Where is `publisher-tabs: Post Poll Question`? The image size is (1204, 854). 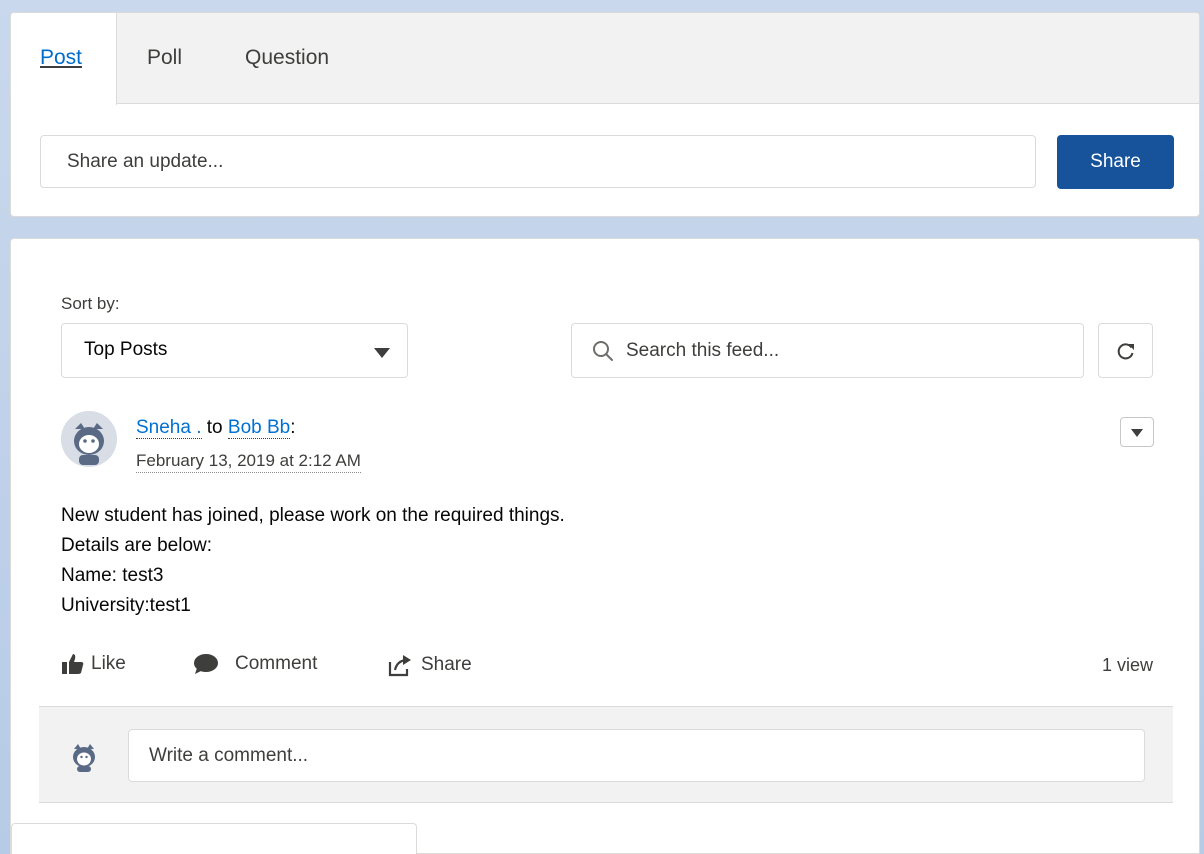 publisher-tabs: Post Poll Question is located at coordinates (605, 59).